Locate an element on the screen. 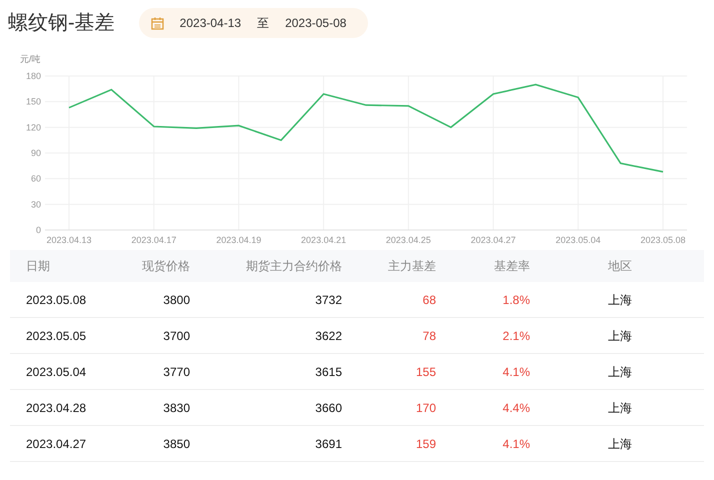 This screenshot has height=480, width=714. table-cell-text: 155 is located at coordinates (425, 372).